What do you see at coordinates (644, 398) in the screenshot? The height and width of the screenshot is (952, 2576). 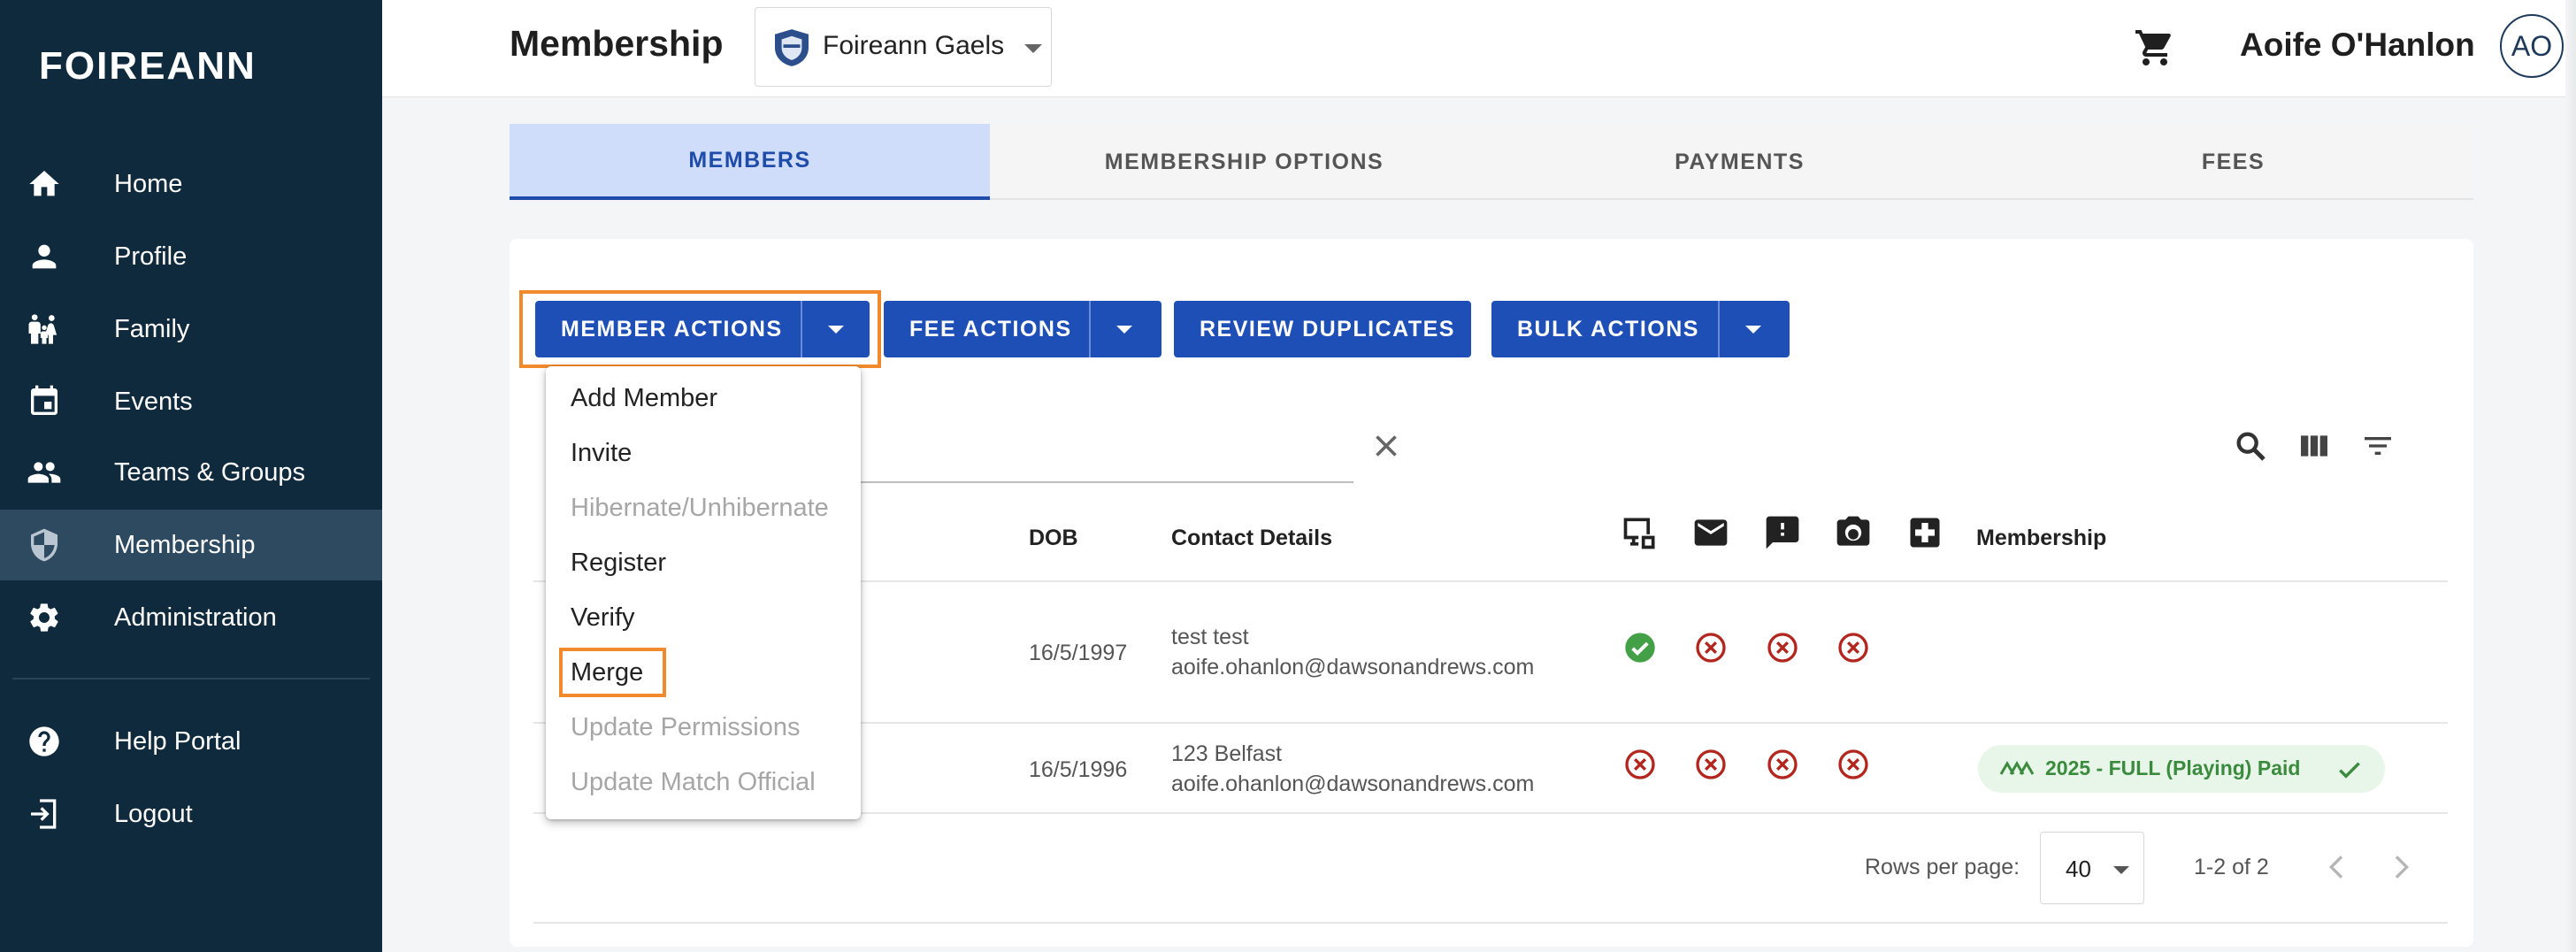 I see `menu-item-add-member: Add Member` at bounding box center [644, 398].